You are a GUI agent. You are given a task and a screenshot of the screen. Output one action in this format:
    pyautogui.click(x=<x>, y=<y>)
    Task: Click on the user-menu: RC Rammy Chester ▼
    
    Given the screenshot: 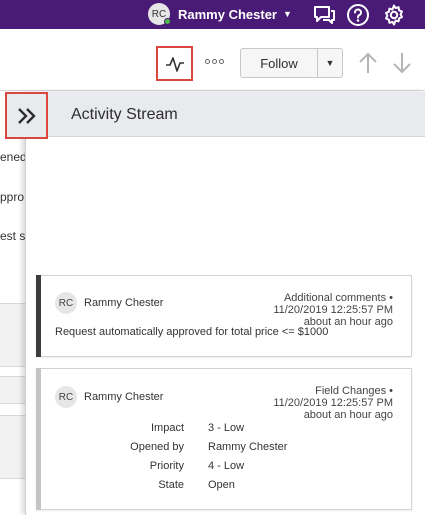 What is the action you would take?
    pyautogui.click(x=220, y=14)
    